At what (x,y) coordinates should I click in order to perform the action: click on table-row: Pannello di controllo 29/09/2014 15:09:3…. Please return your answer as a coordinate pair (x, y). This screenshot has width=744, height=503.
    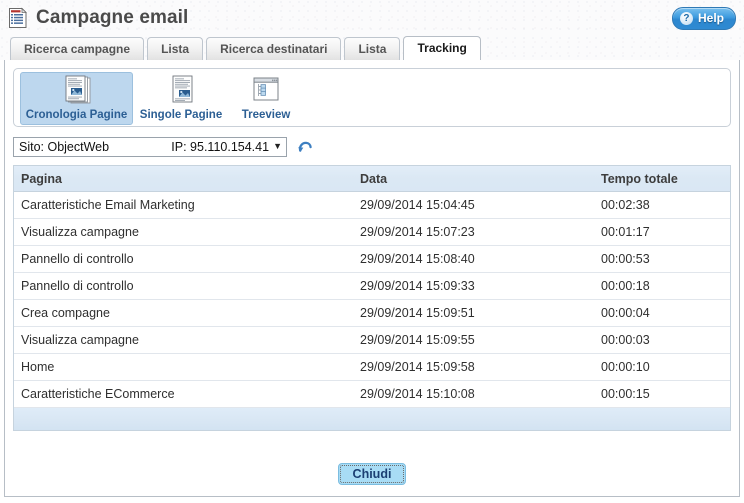
    Looking at the image, I should click on (372, 286).